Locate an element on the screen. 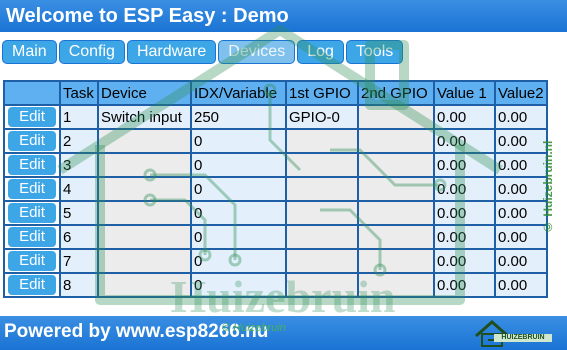  table-row: Edit 6 0 0.00 0.00 is located at coordinates (275, 237).